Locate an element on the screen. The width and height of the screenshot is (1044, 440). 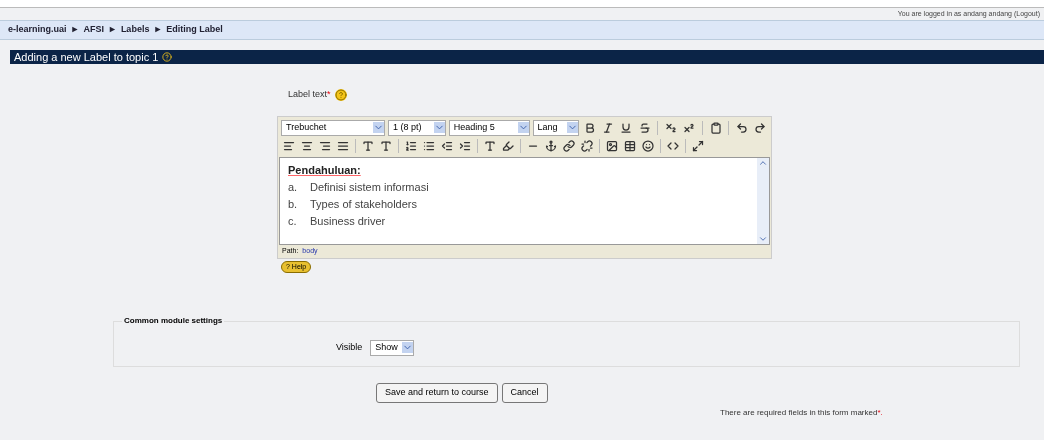
list-item: Business driver is located at coordinates (348, 221).